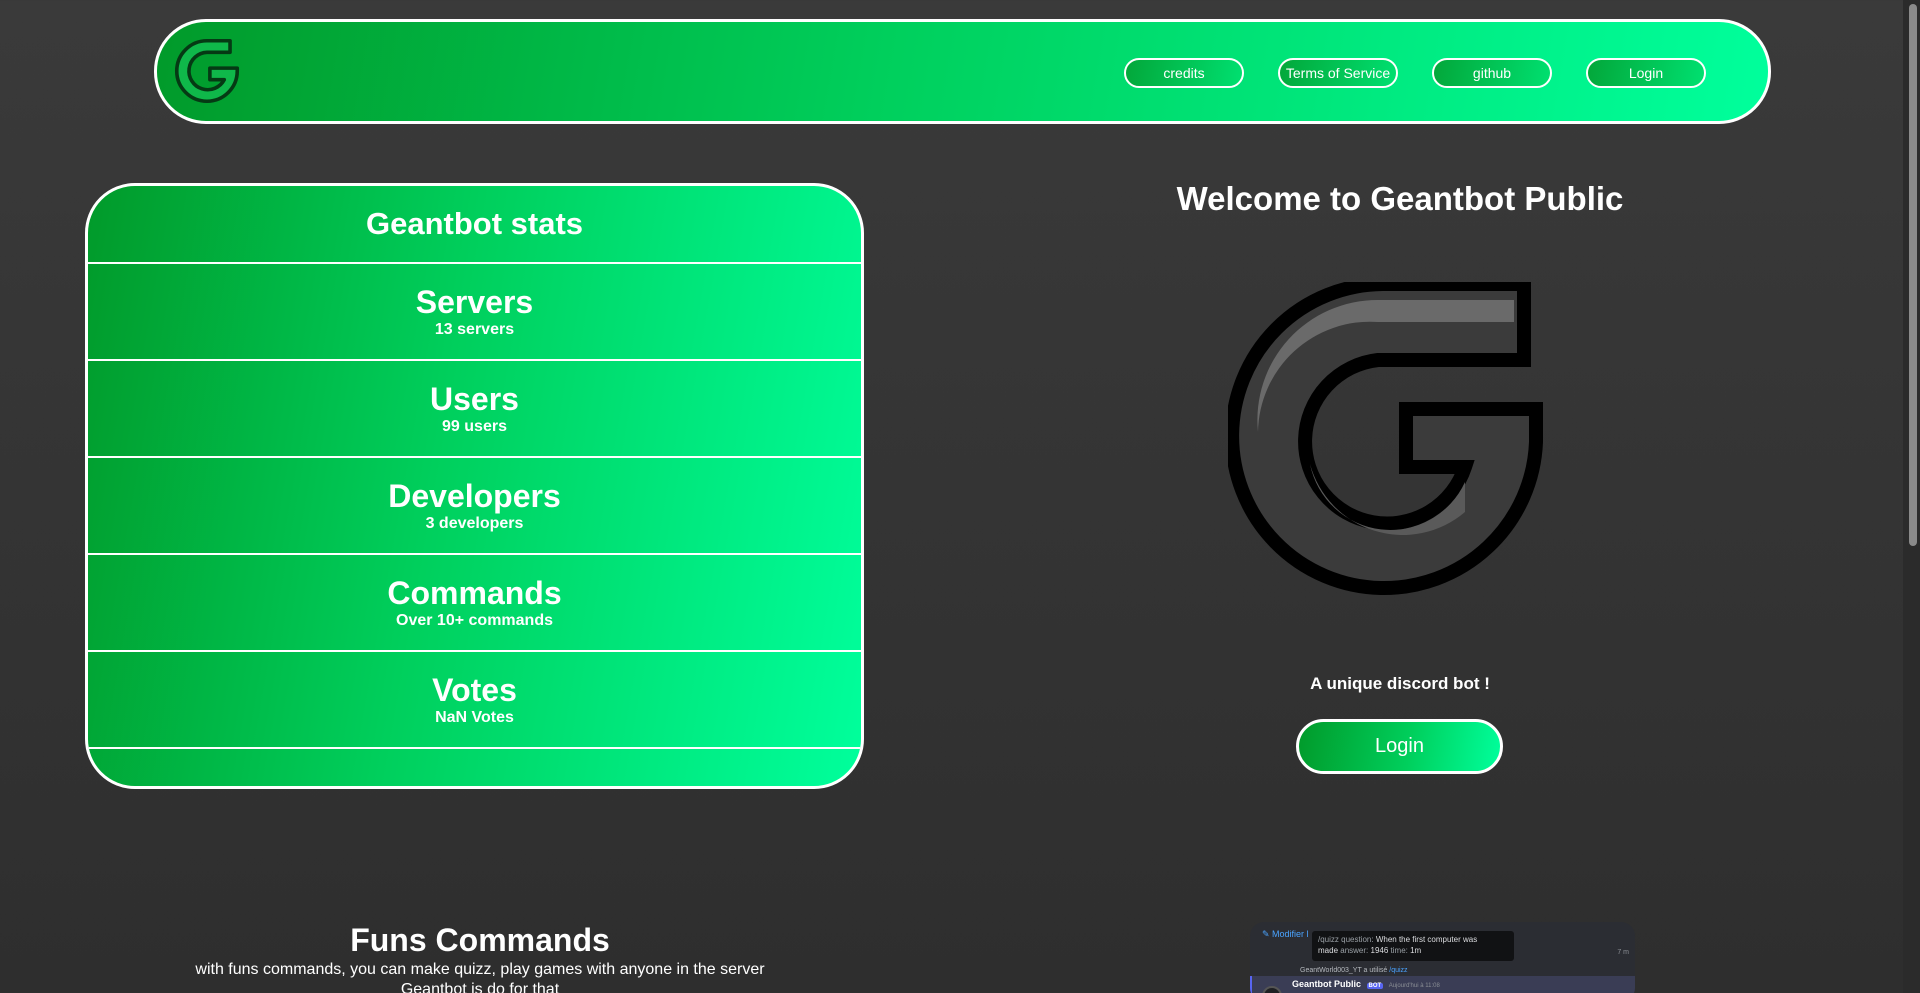  What do you see at coordinates (1379, 950) in the screenshot?
I see `tooltip-answer-value: 1946` at bounding box center [1379, 950].